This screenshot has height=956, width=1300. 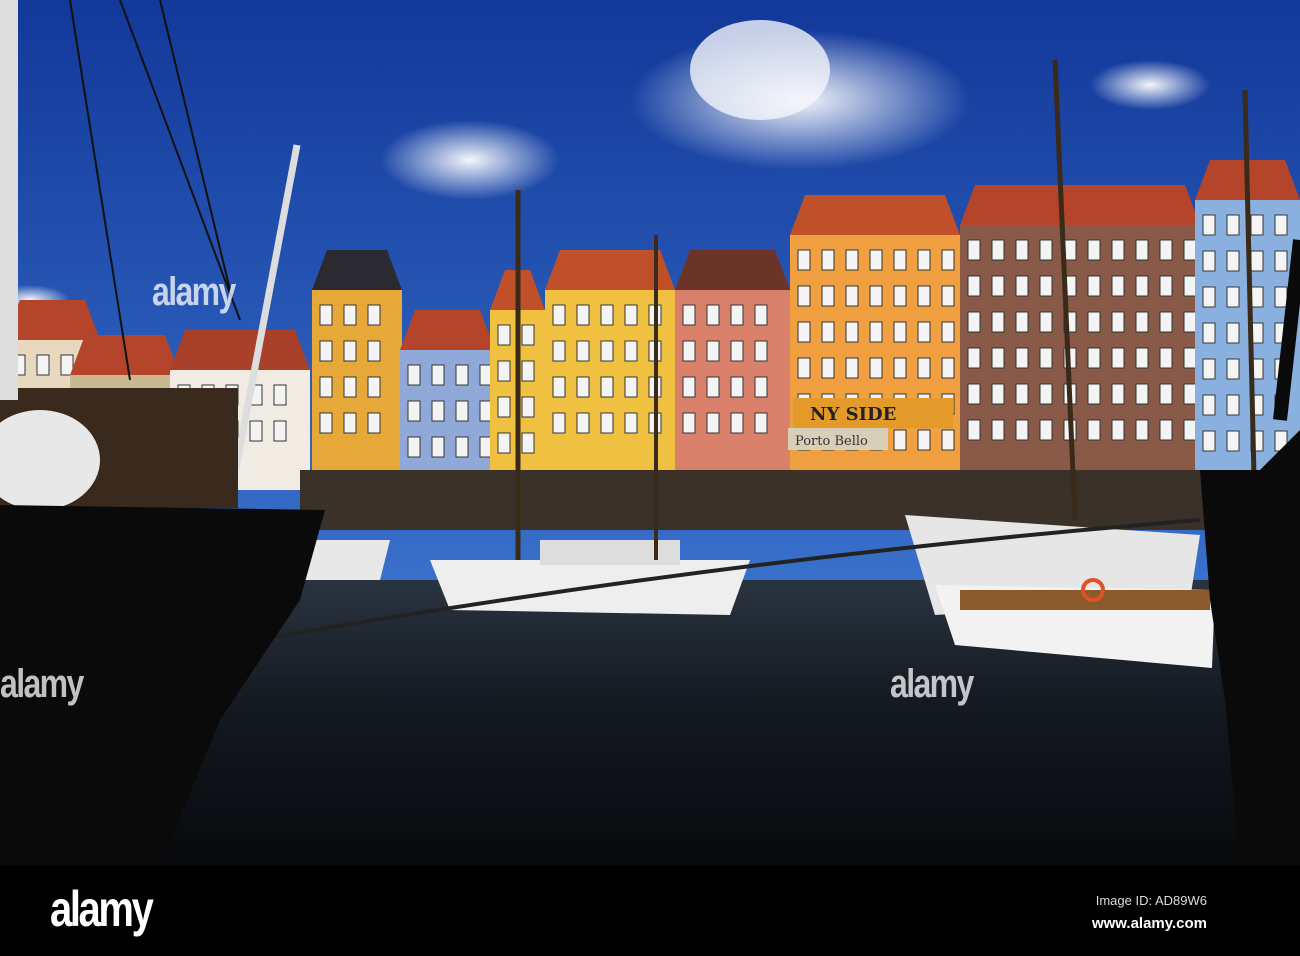 I want to click on website-link: www.alamy.com, so click(x=1149, y=923).